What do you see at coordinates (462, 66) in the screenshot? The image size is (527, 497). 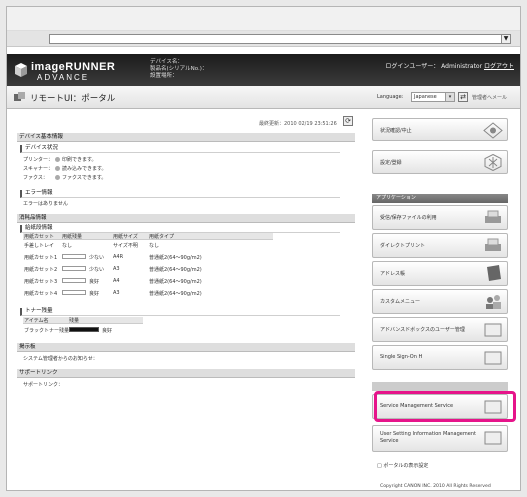 I see `login-user-name: Administrator` at bounding box center [462, 66].